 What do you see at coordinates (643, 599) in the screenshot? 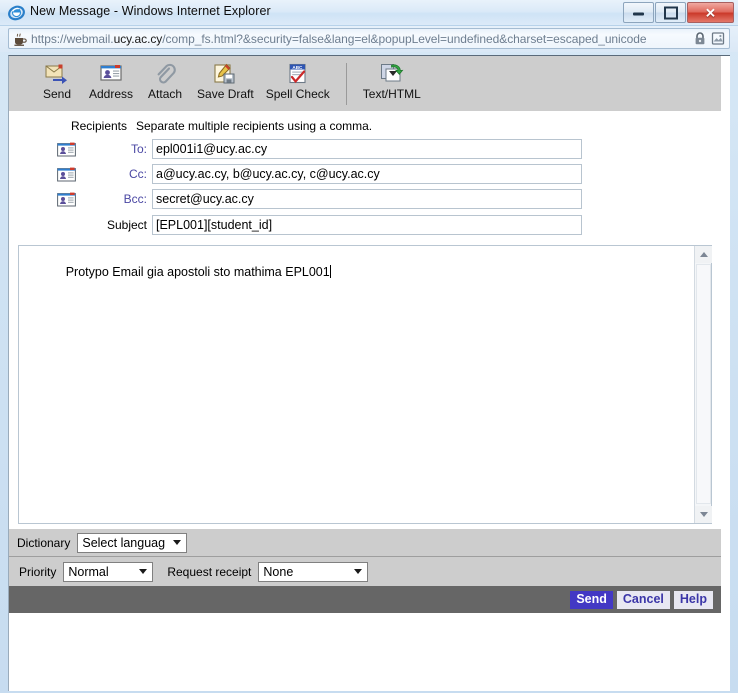
I see `cancel-button: Cancel` at bounding box center [643, 599].